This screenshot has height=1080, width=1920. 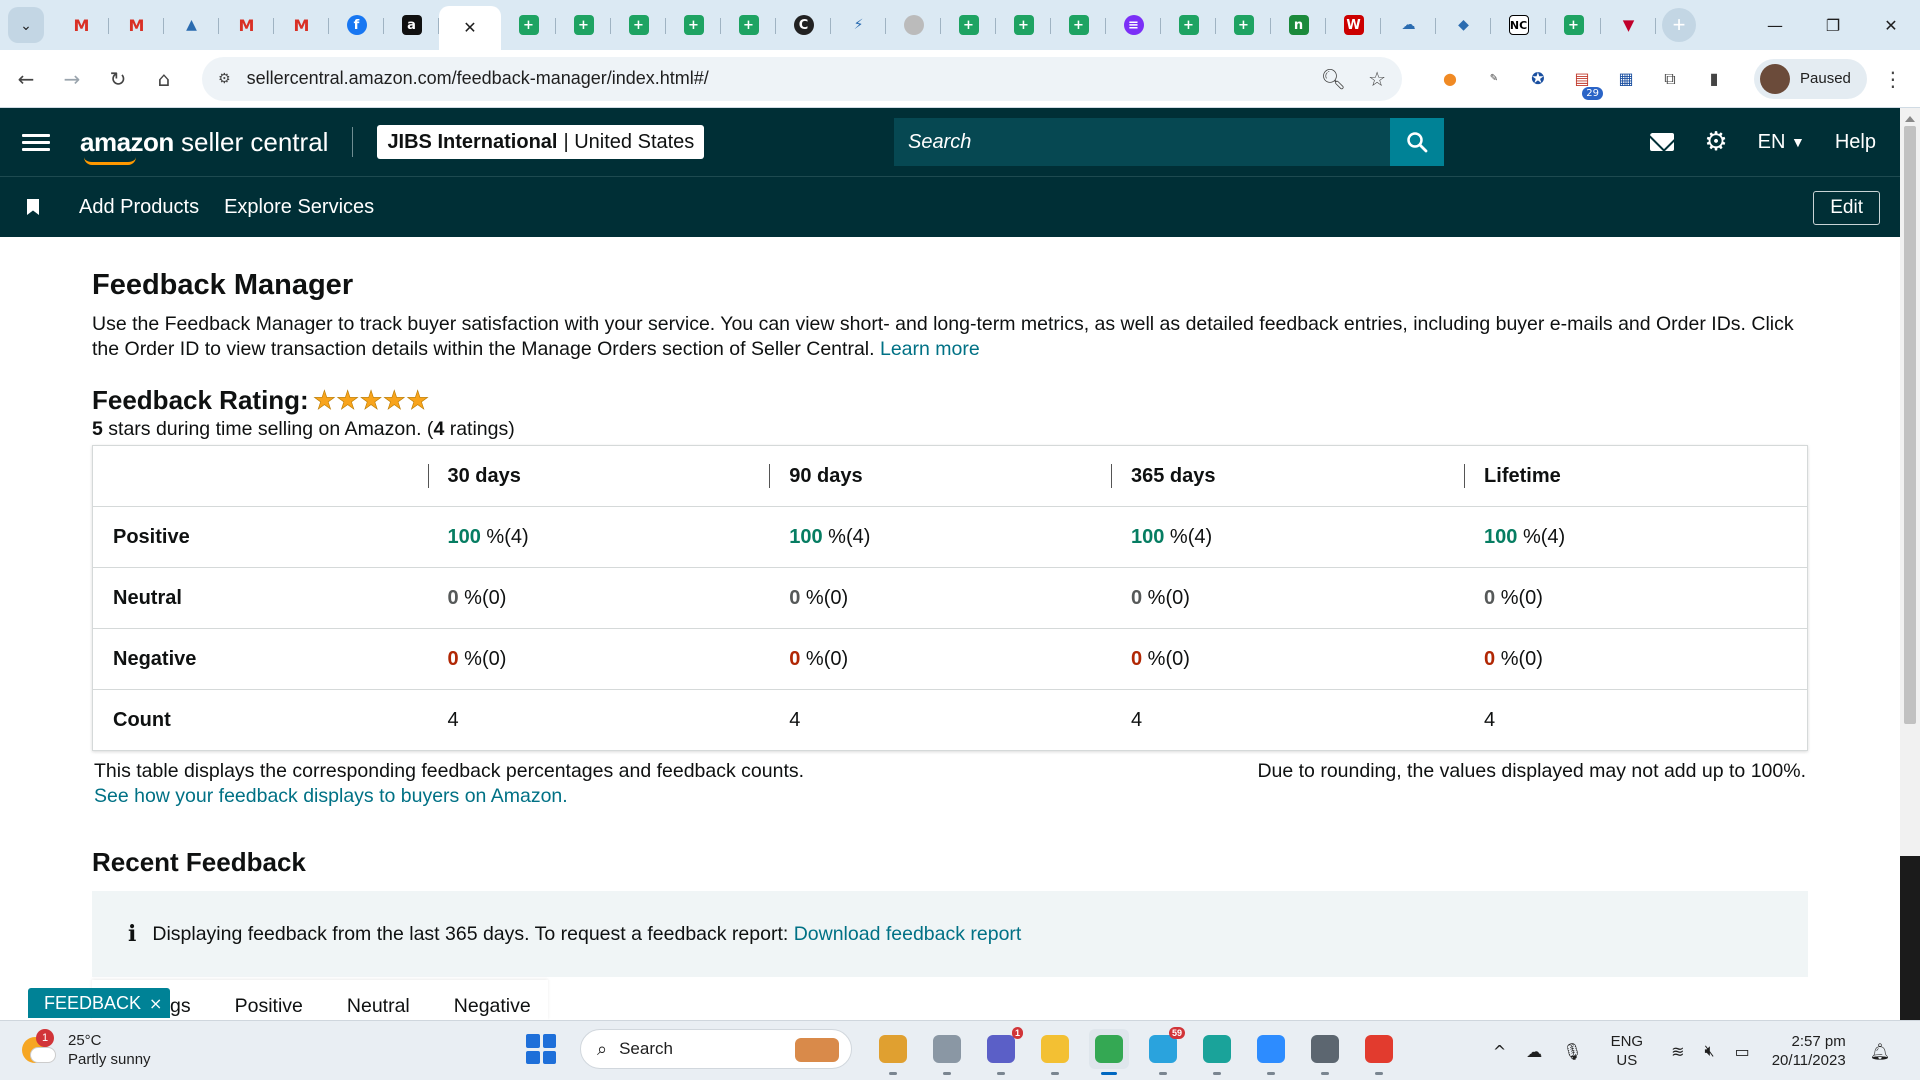 I want to click on filter-tab: Positive, so click(x=269, y=1007).